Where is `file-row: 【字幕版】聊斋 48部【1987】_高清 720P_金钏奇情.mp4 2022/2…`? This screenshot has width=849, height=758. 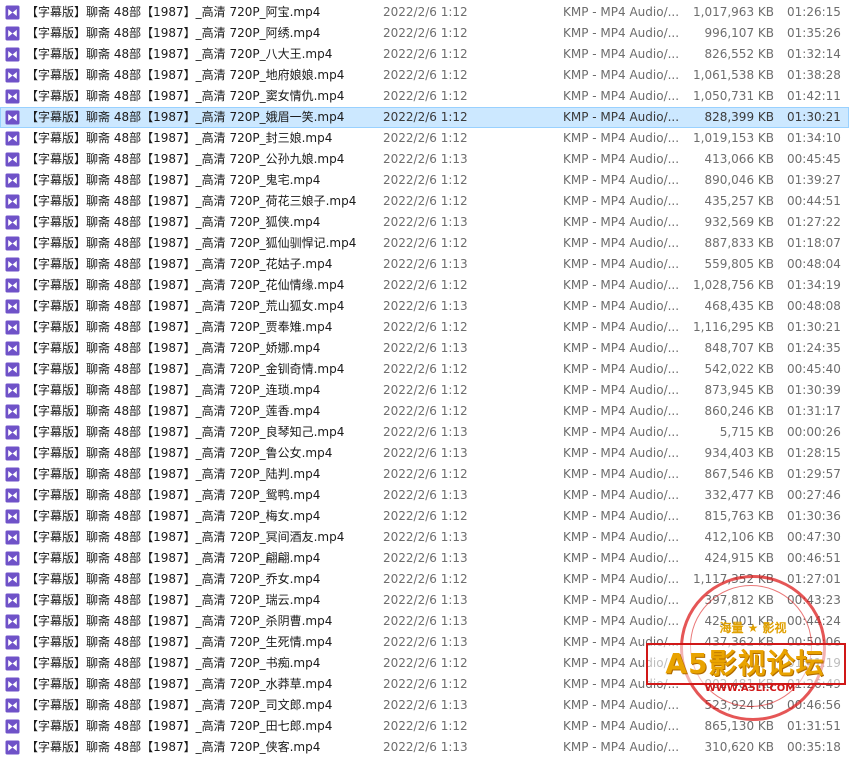 file-row: 【字幕版】聊斋 48部【1987】_高清 720P_金钏奇情.mp4 2022/2… is located at coordinates (424, 369).